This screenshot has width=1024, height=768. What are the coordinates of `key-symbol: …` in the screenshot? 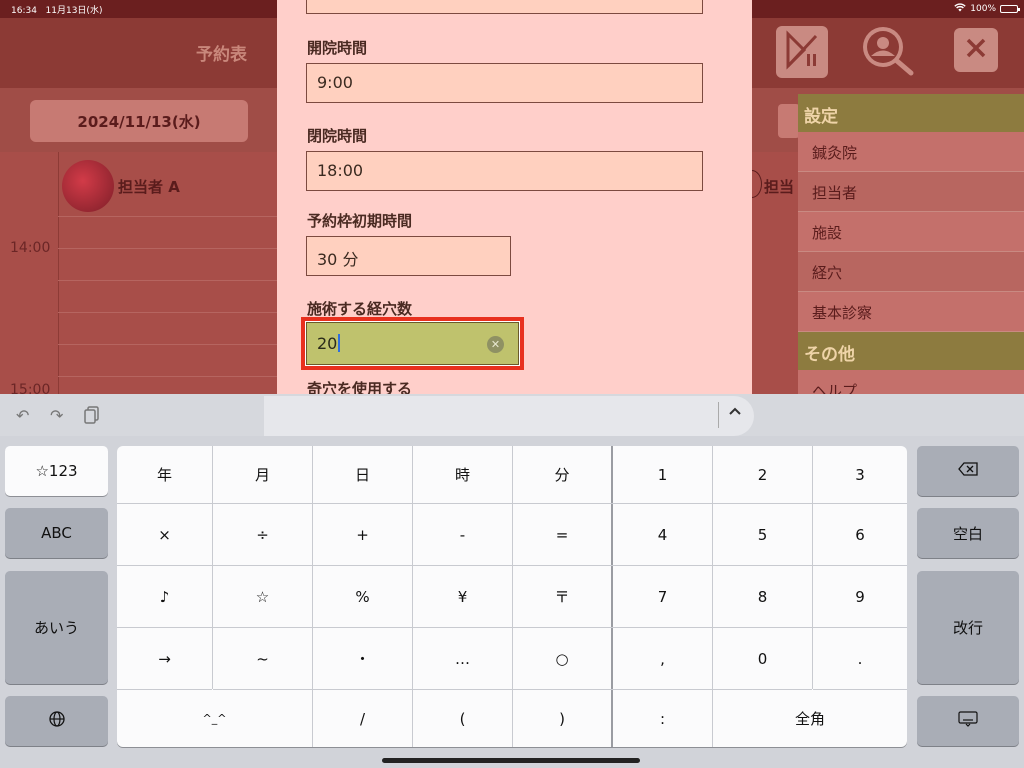 It's located at (462, 658).